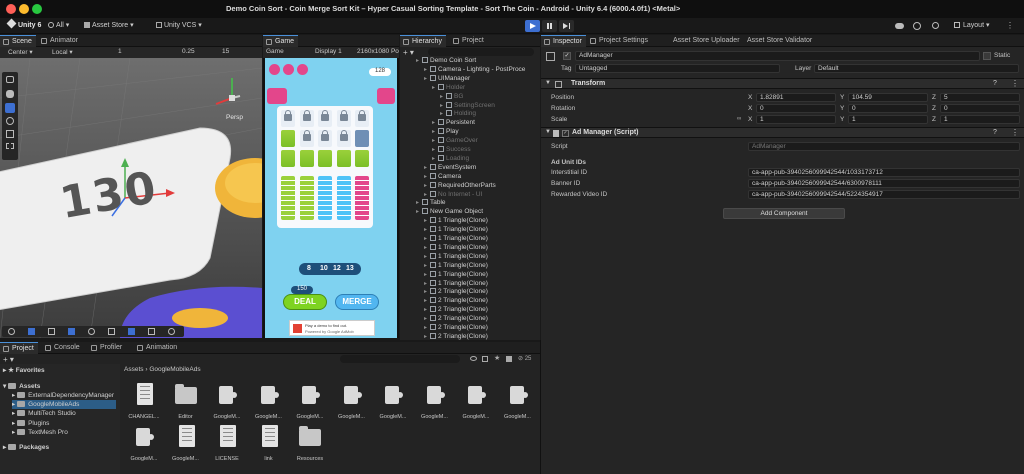  What do you see at coordinates (439, 141) in the screenshot?
I see `hierarchy-item: ▸ GameOver` at bounding box center [439, 141].